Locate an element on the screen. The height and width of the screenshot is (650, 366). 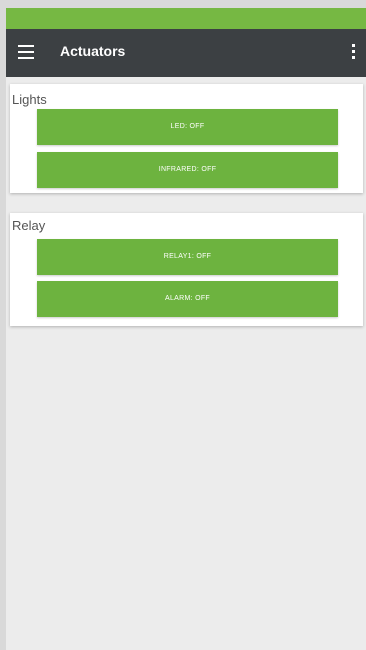
relay1-toggle-button: RELAY1: OFF is located at coordinates (187, 257).